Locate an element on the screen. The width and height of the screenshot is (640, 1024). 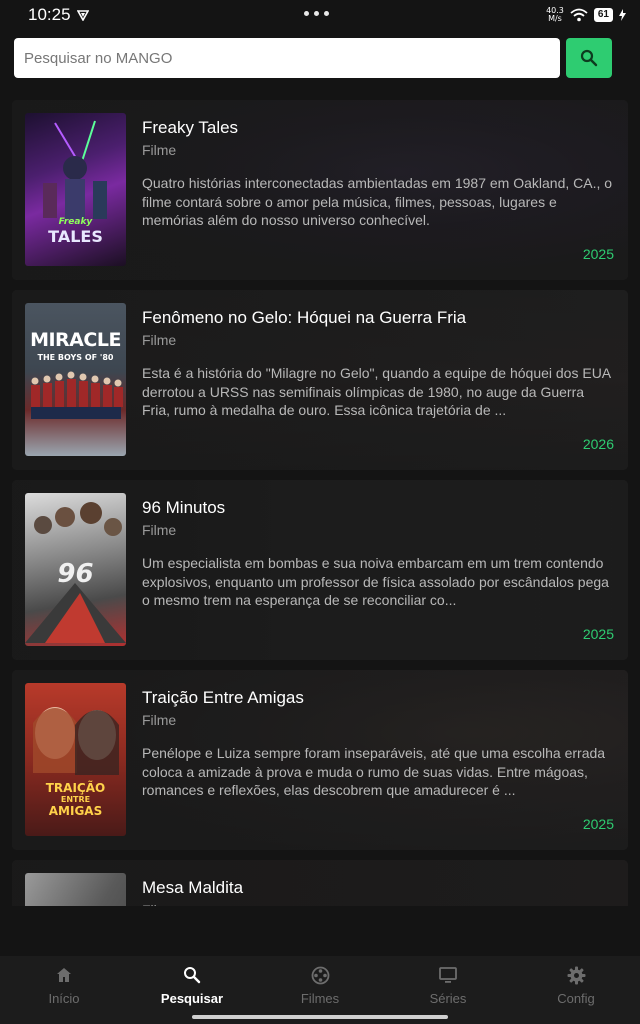
search-button is located at coordinates (589, 58).